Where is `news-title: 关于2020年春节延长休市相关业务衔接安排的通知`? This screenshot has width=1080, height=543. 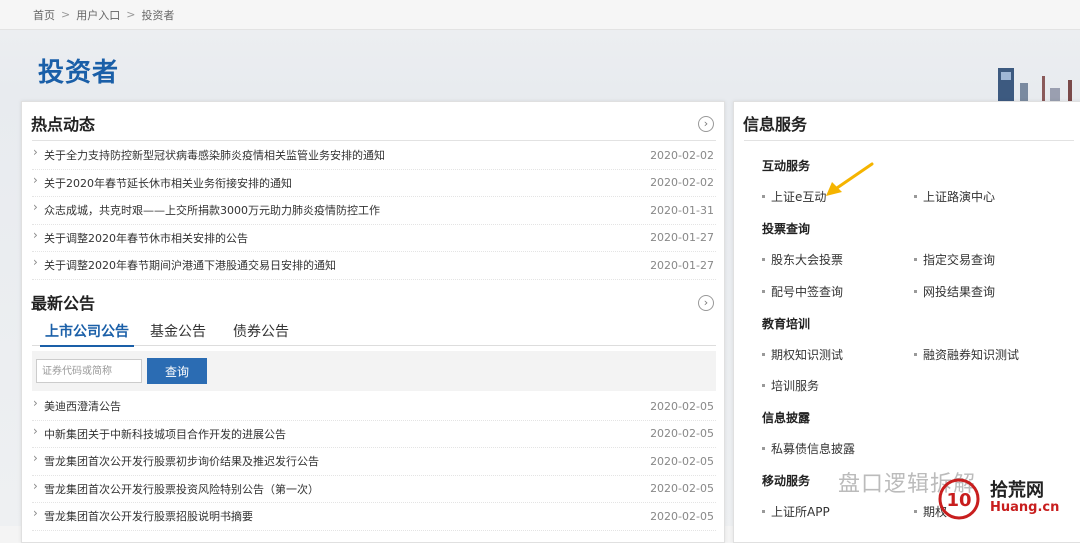 news-title: 关于2020年春节延长休市相关业务衔接安排的通知 is located at coordinates (162, 182).